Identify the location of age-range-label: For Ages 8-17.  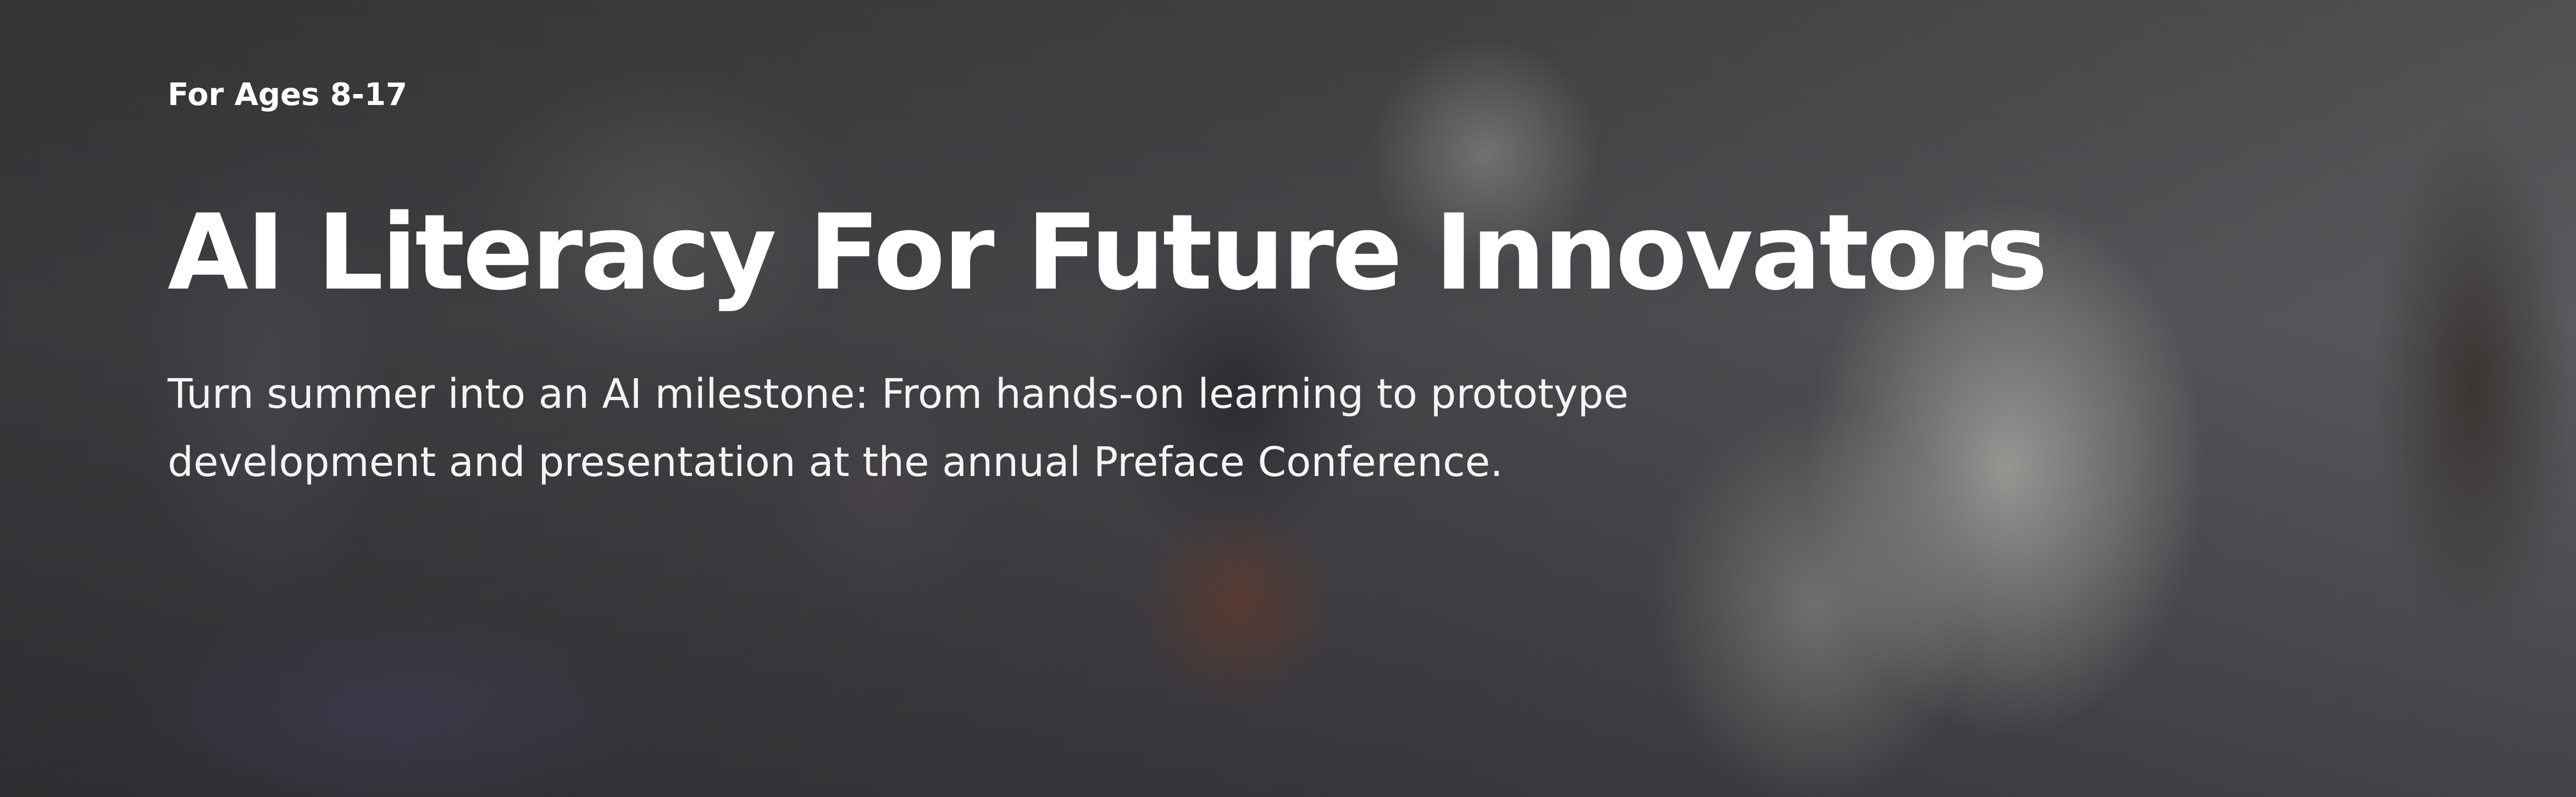
(287, 95).